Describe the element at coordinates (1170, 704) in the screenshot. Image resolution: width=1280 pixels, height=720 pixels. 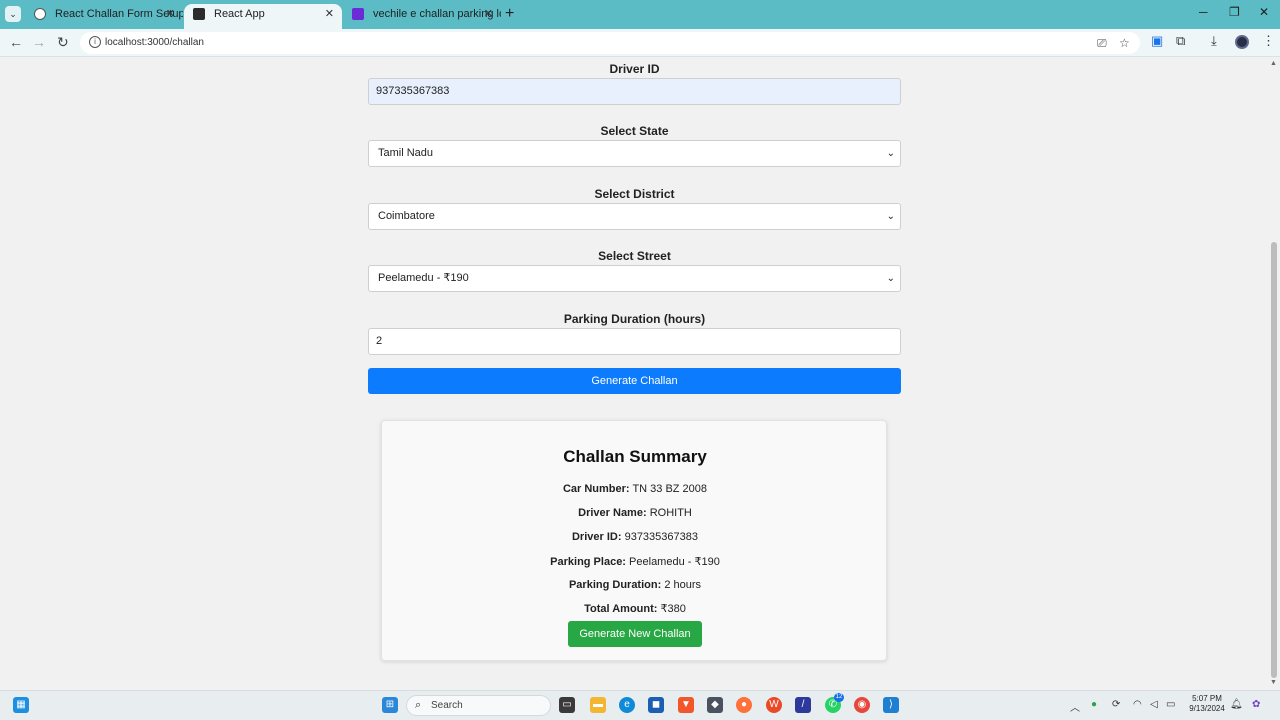
I see `battery-icon: ▭` at that location.